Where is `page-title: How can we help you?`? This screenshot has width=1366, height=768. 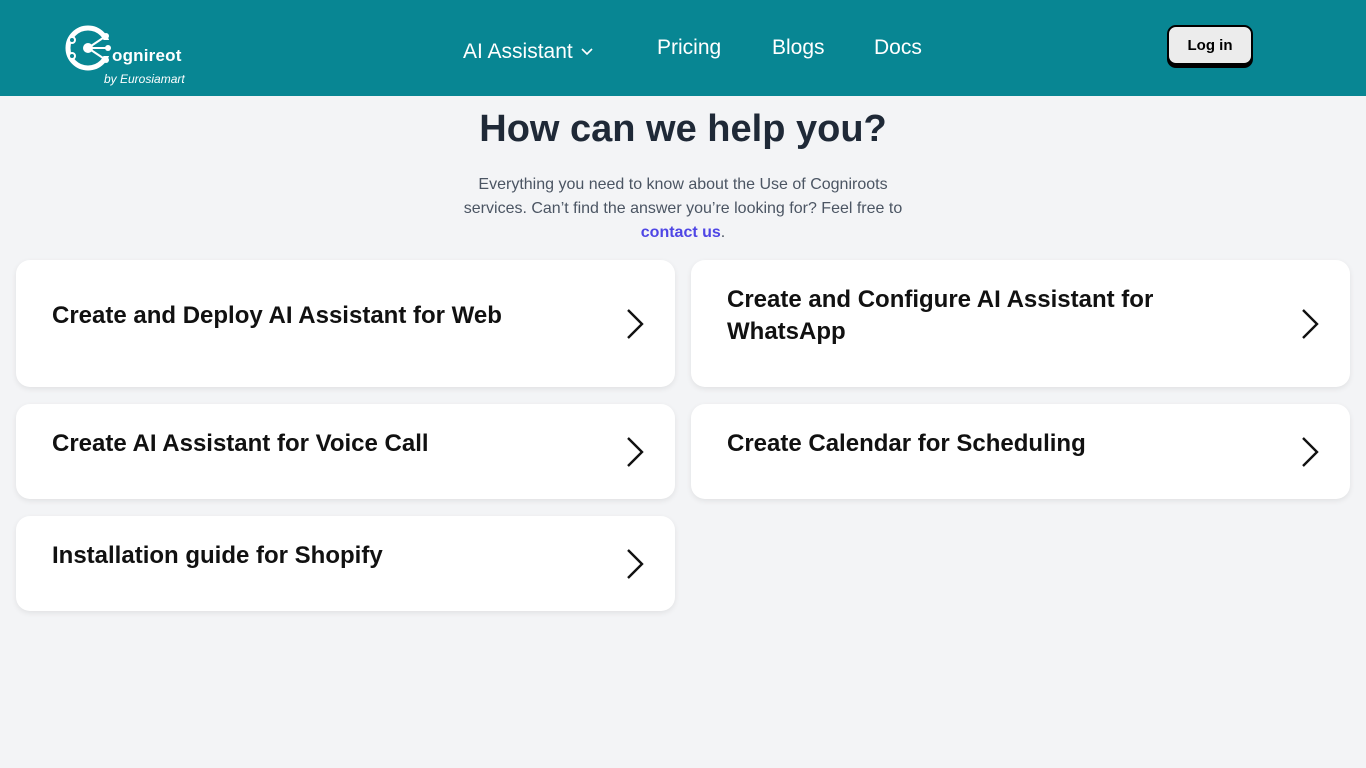 page-title: How can we help you? is located at coordinates (683, 129).